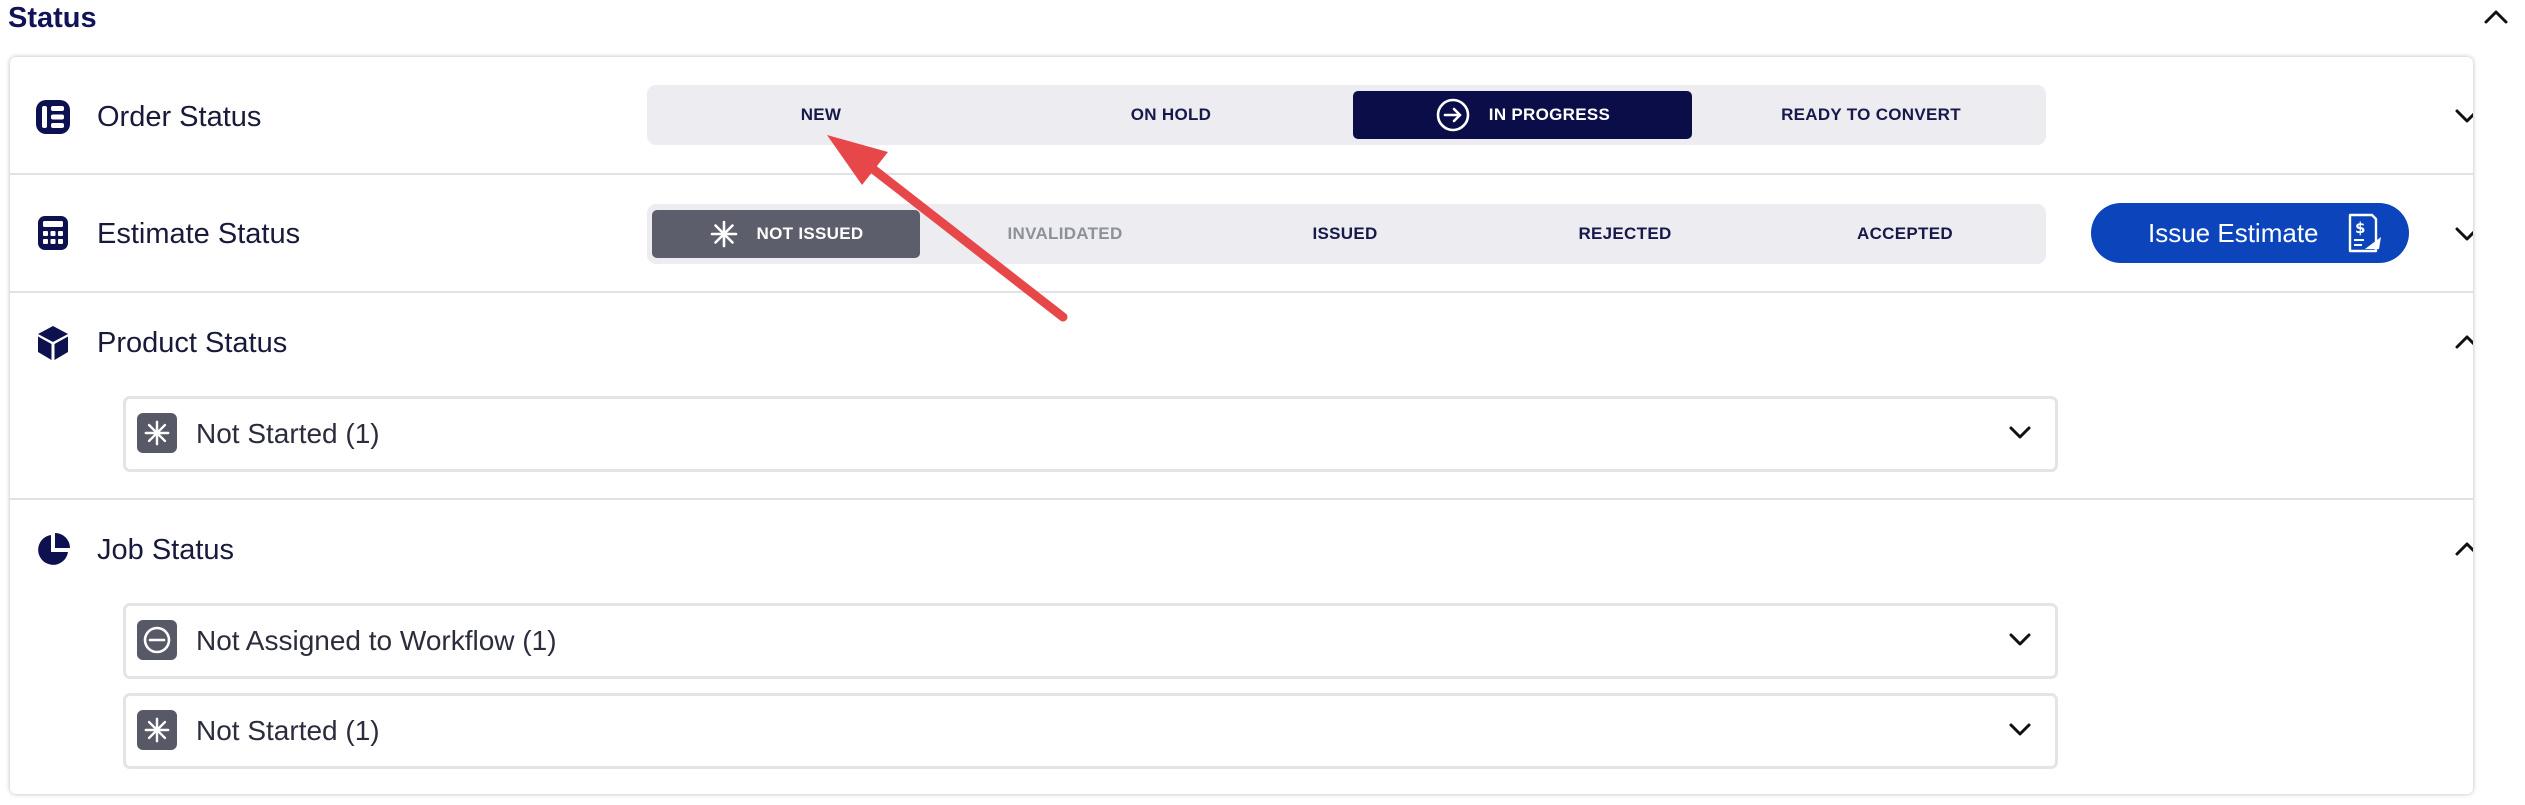  Describe the element at coordinates (192, 343) in the screenshot. I see `product-status-title: Product Status` at that location.